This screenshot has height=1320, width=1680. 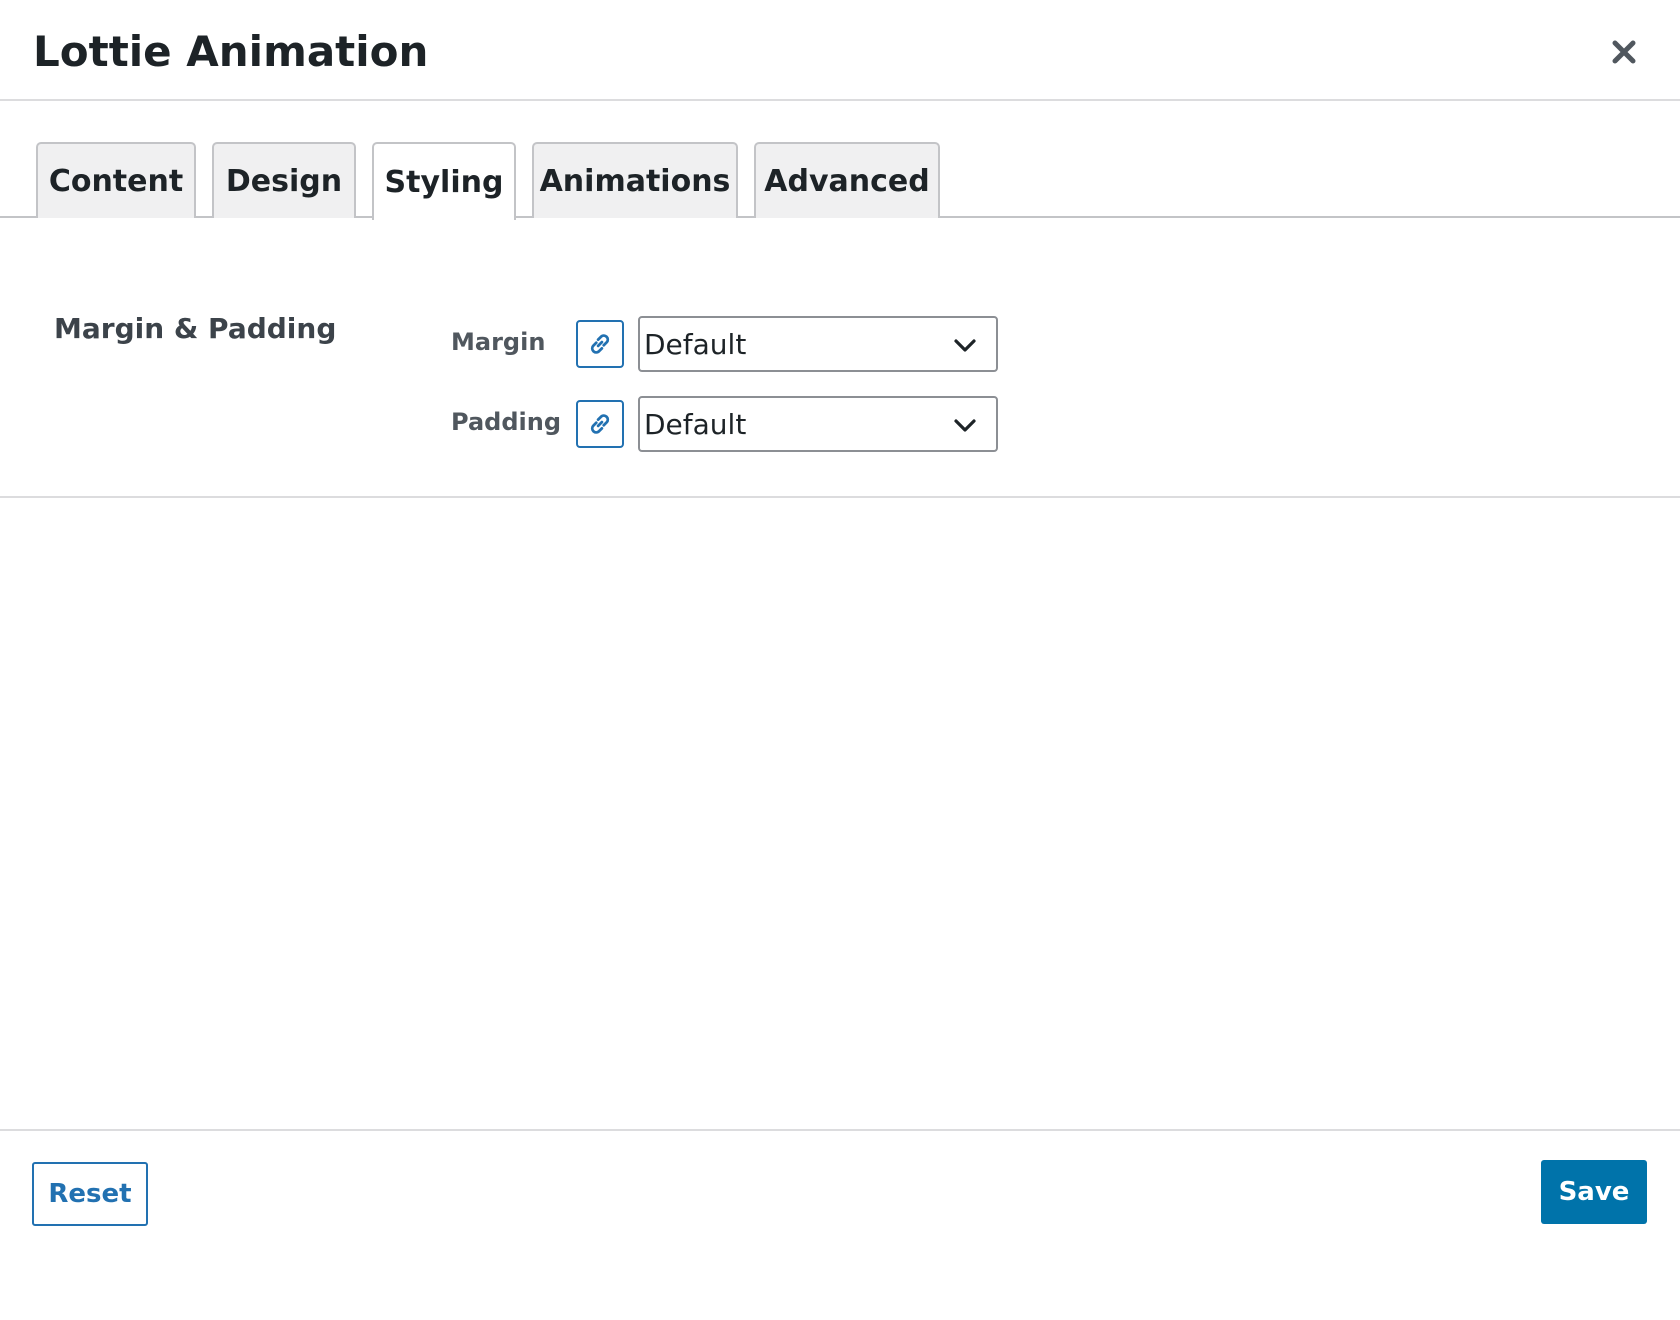 I want to click on close-icon, so click(x=1624, y=52).